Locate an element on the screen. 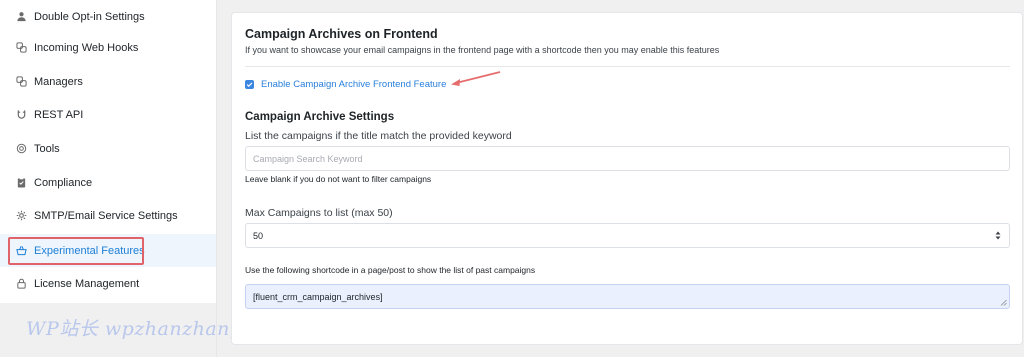 The height and width of the screenshot is (357, 1024). max-campaigns-label: Max Campaigns to list (max 50) is located at coordinates (319, 213).